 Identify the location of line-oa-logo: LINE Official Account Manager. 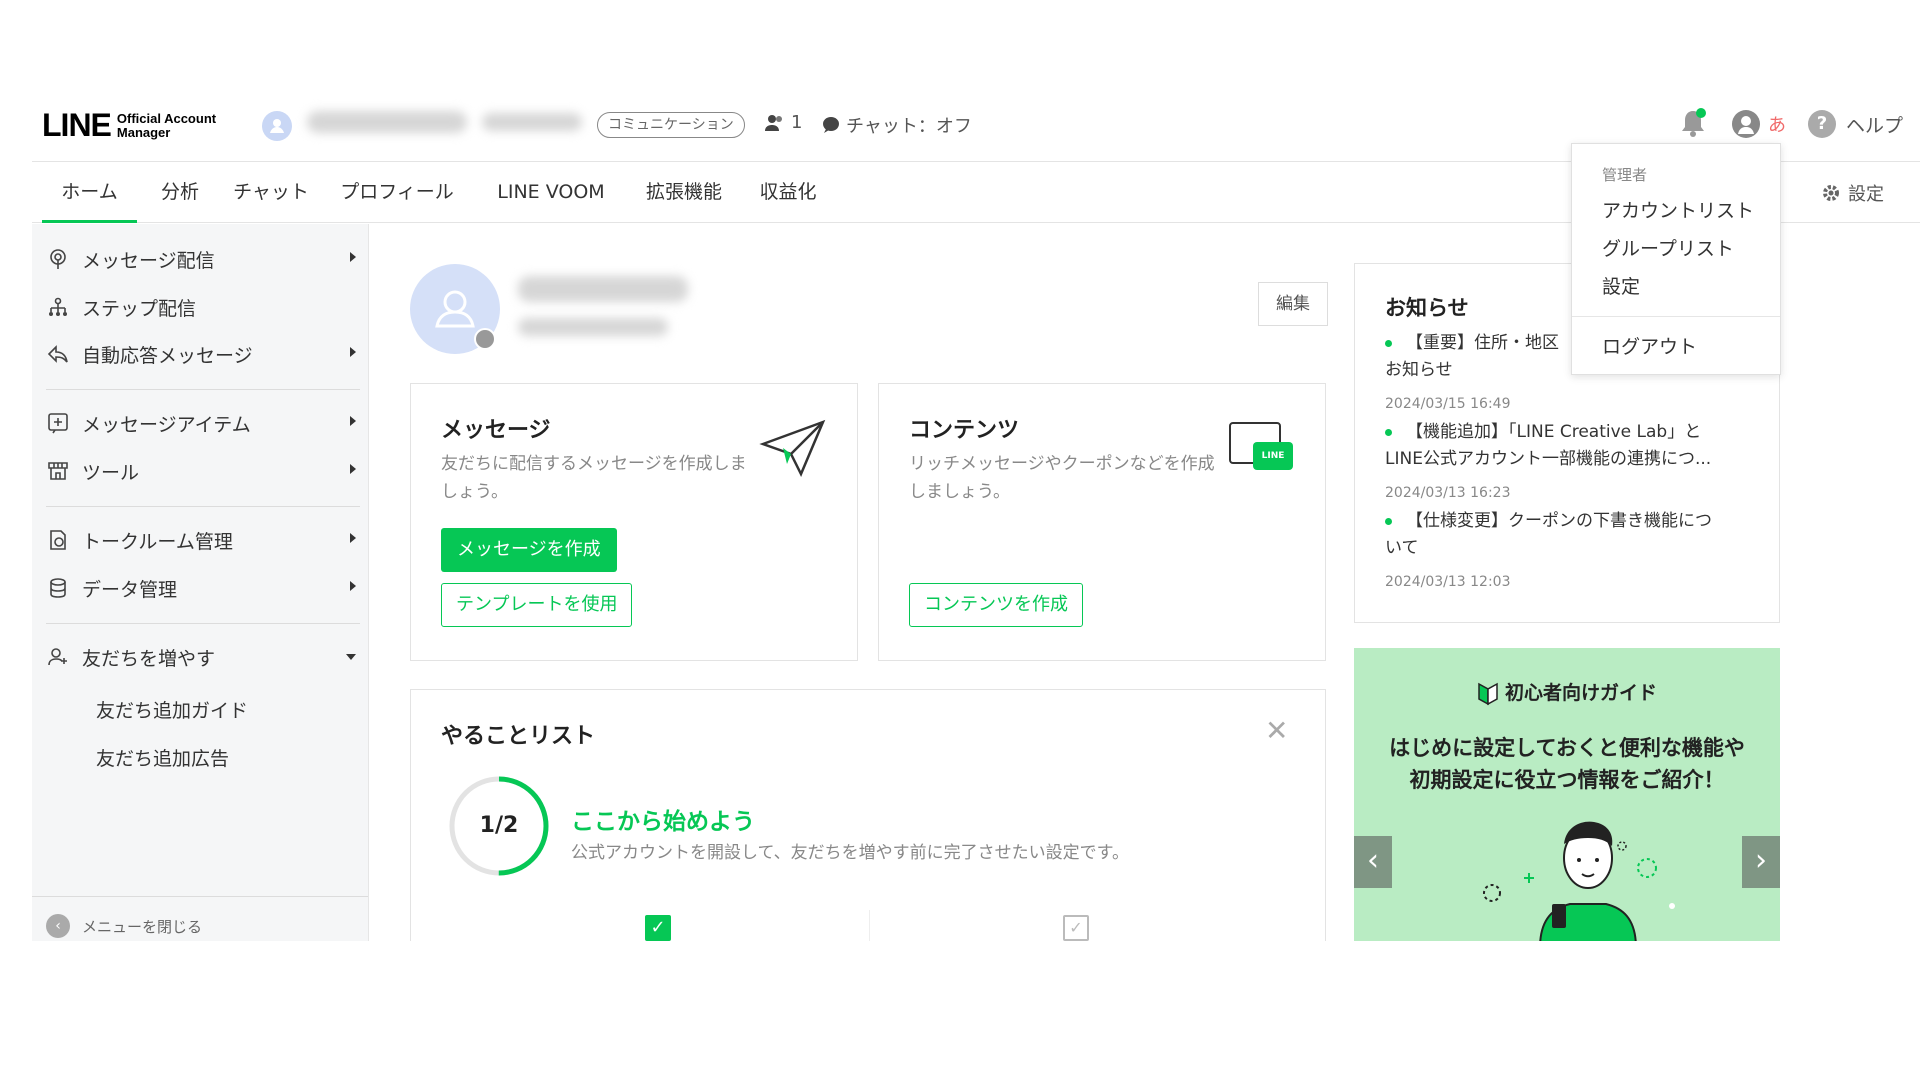
(129, 125).